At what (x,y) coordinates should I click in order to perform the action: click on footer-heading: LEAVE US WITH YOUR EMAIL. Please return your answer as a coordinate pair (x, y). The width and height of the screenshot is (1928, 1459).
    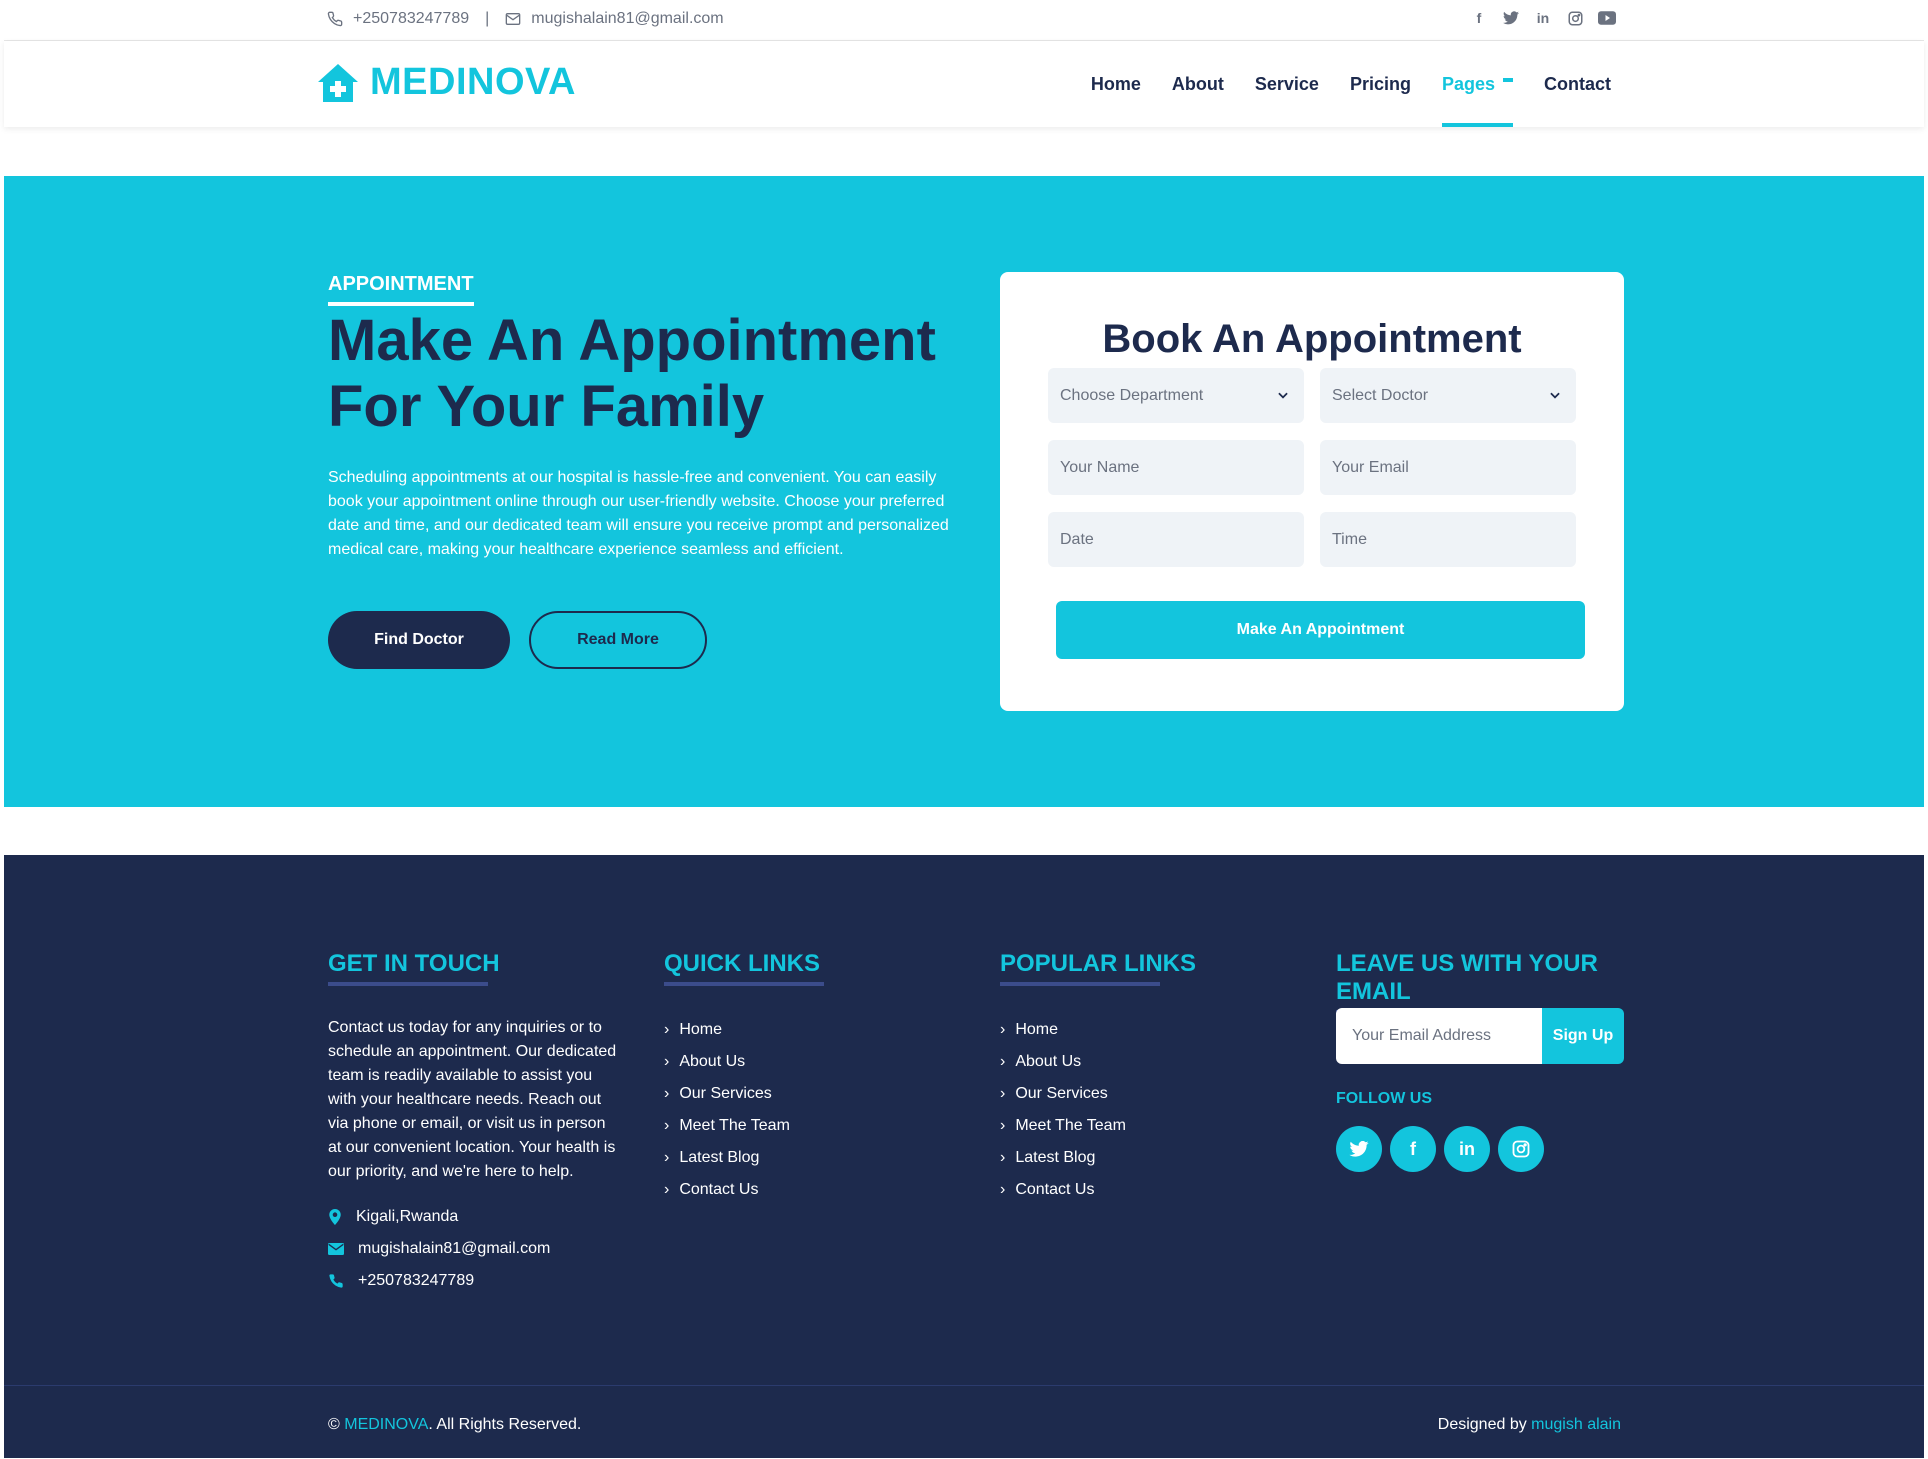
    Looking at the image, I should click on (1467, 977).